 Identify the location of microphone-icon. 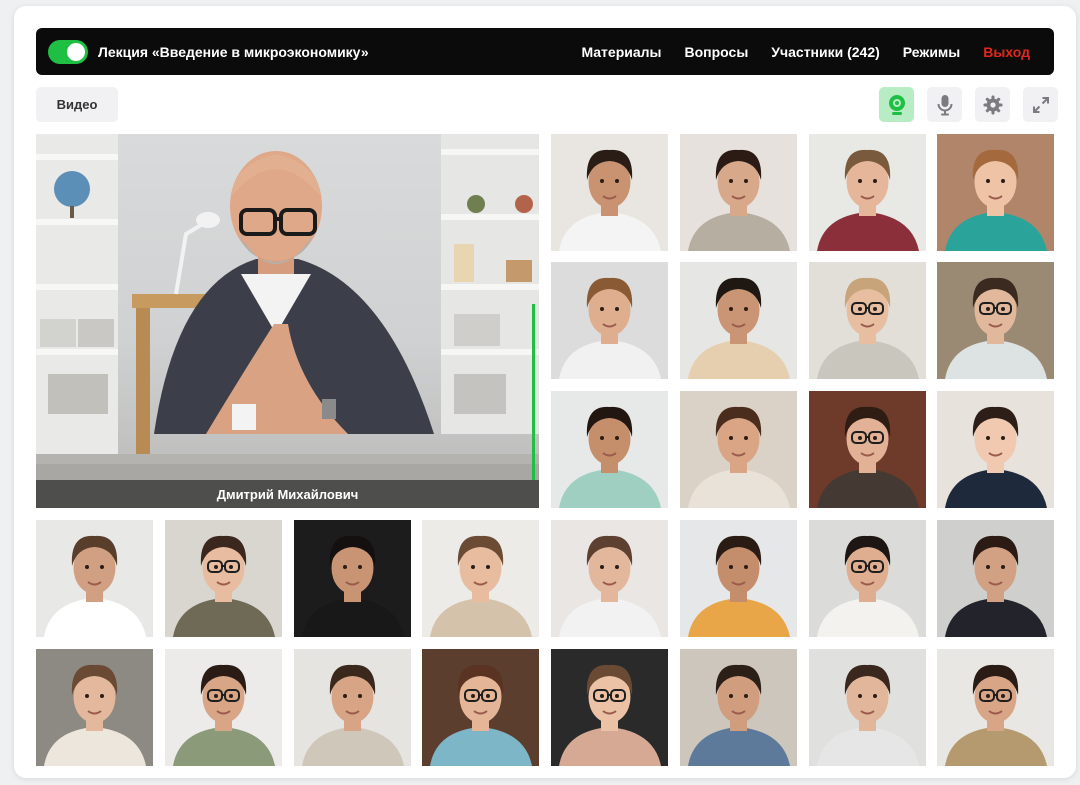
(944, 104).